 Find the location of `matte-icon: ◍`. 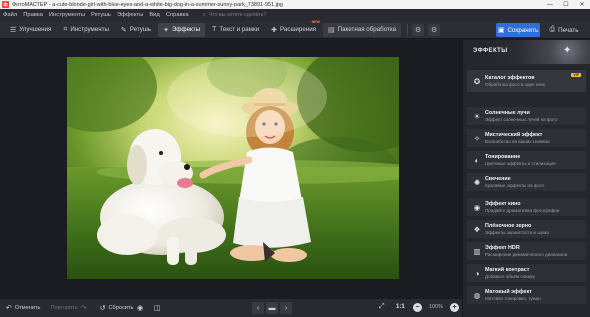

matte-icon: ◍ is located at coordinates (477, 295).